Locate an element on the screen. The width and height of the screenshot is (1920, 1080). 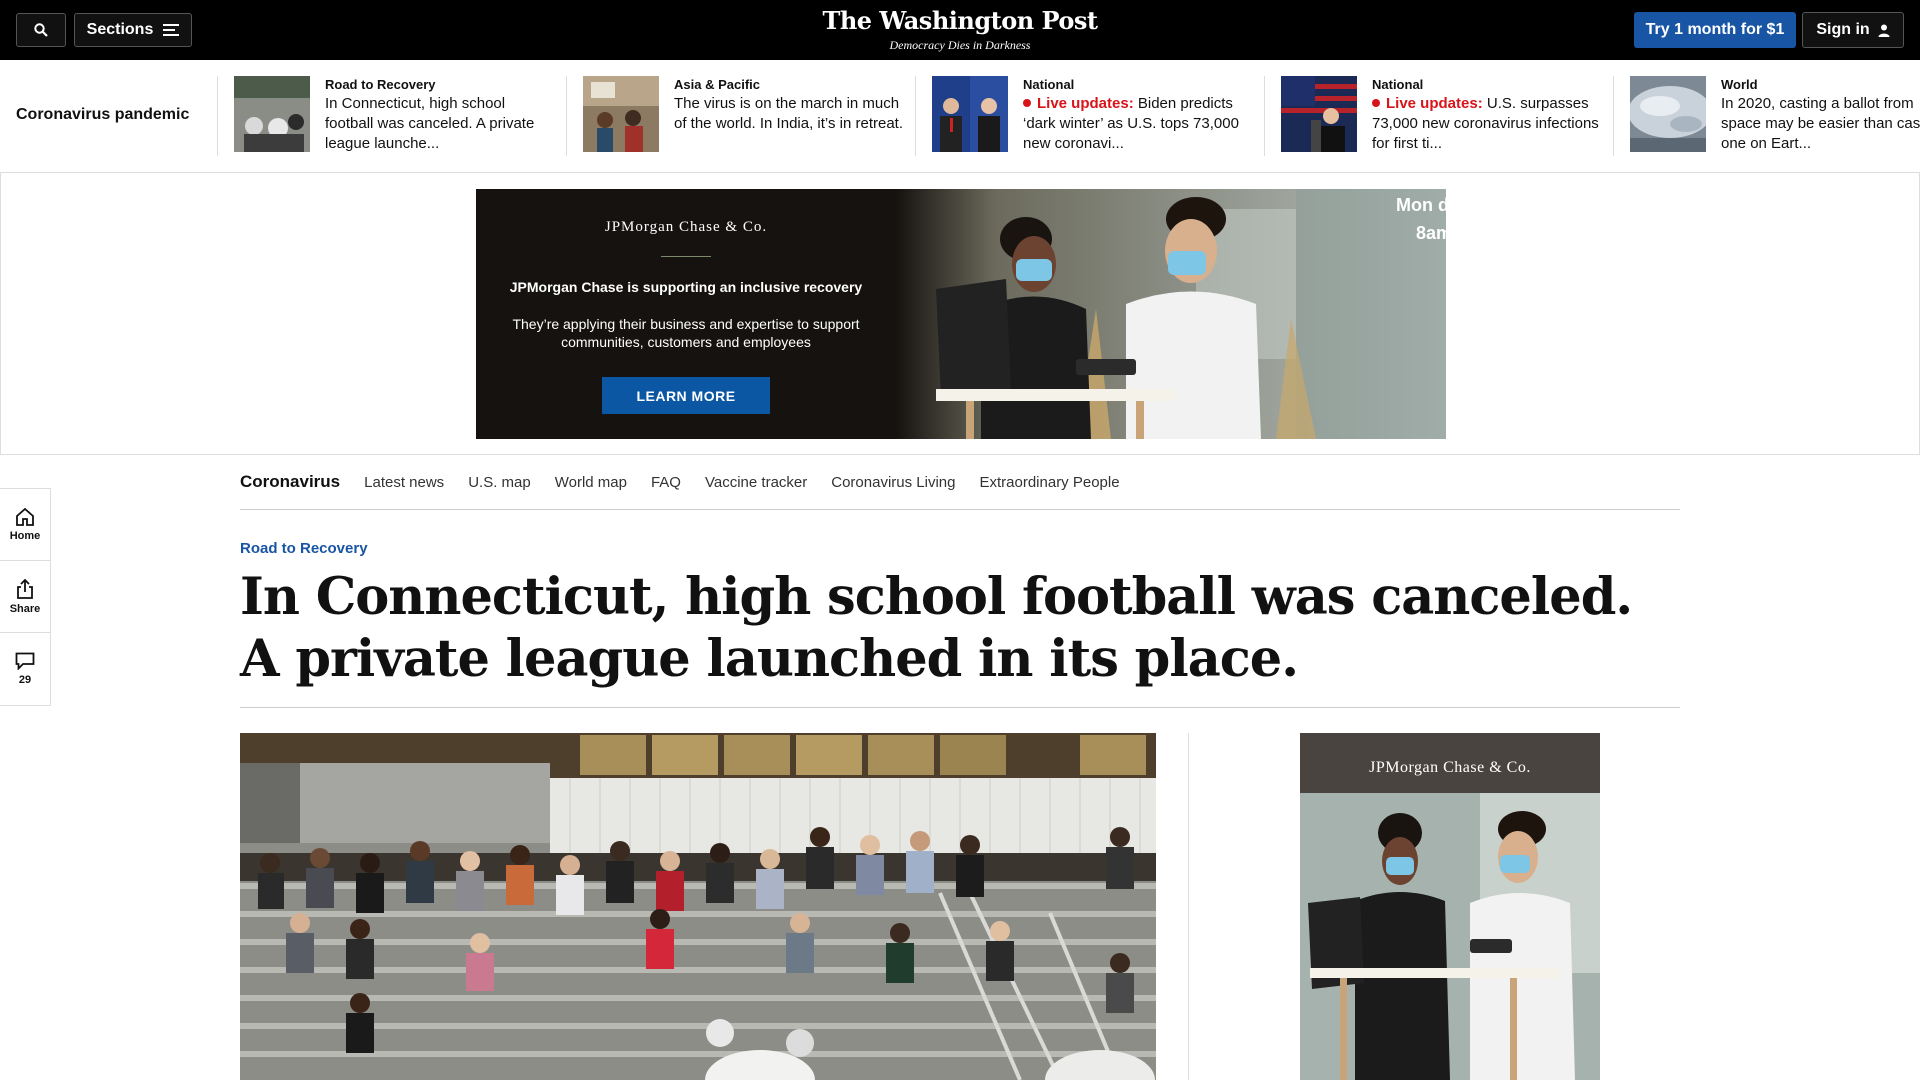
signin-label: Sign in is located at coordinates (1843, 29).